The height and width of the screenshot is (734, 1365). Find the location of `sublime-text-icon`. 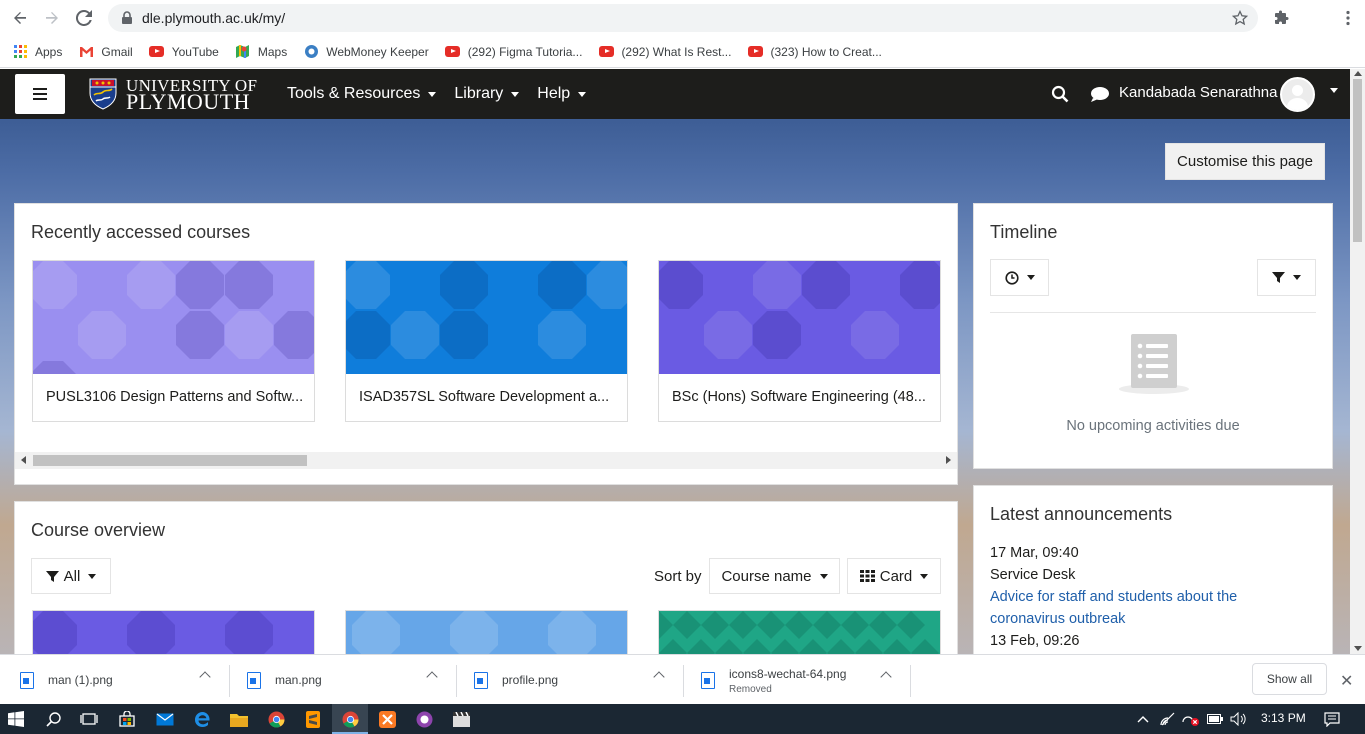

sublime-text-icon is located at coordinates (313, 719).